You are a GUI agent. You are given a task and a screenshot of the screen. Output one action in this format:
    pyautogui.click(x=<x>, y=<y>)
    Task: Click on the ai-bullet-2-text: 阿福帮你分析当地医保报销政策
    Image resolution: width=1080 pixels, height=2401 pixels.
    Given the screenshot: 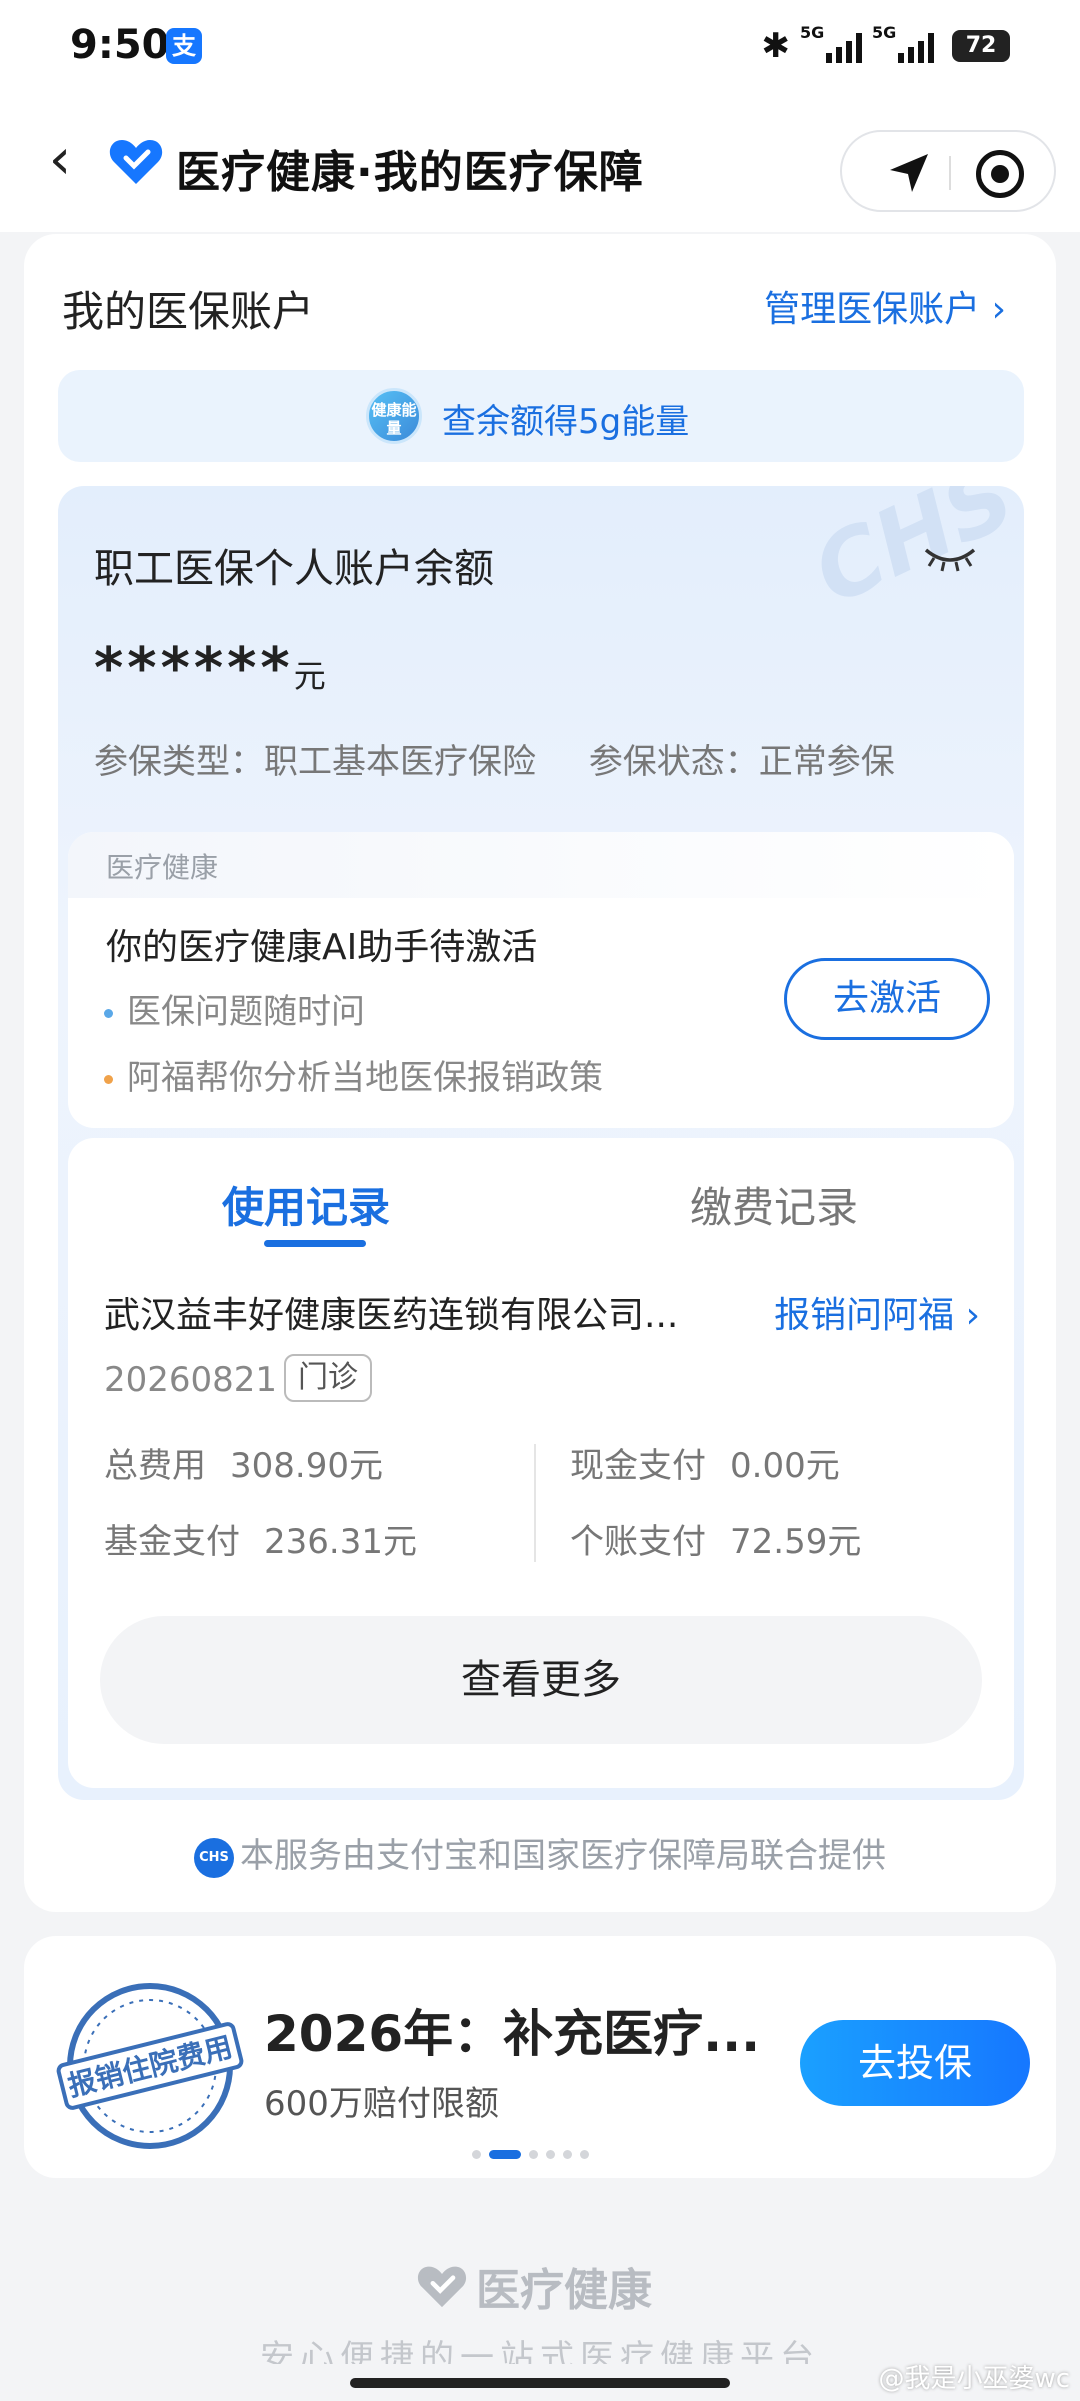 What is the action you would take?
    pyautogui.click(x=365, y=1078)
    